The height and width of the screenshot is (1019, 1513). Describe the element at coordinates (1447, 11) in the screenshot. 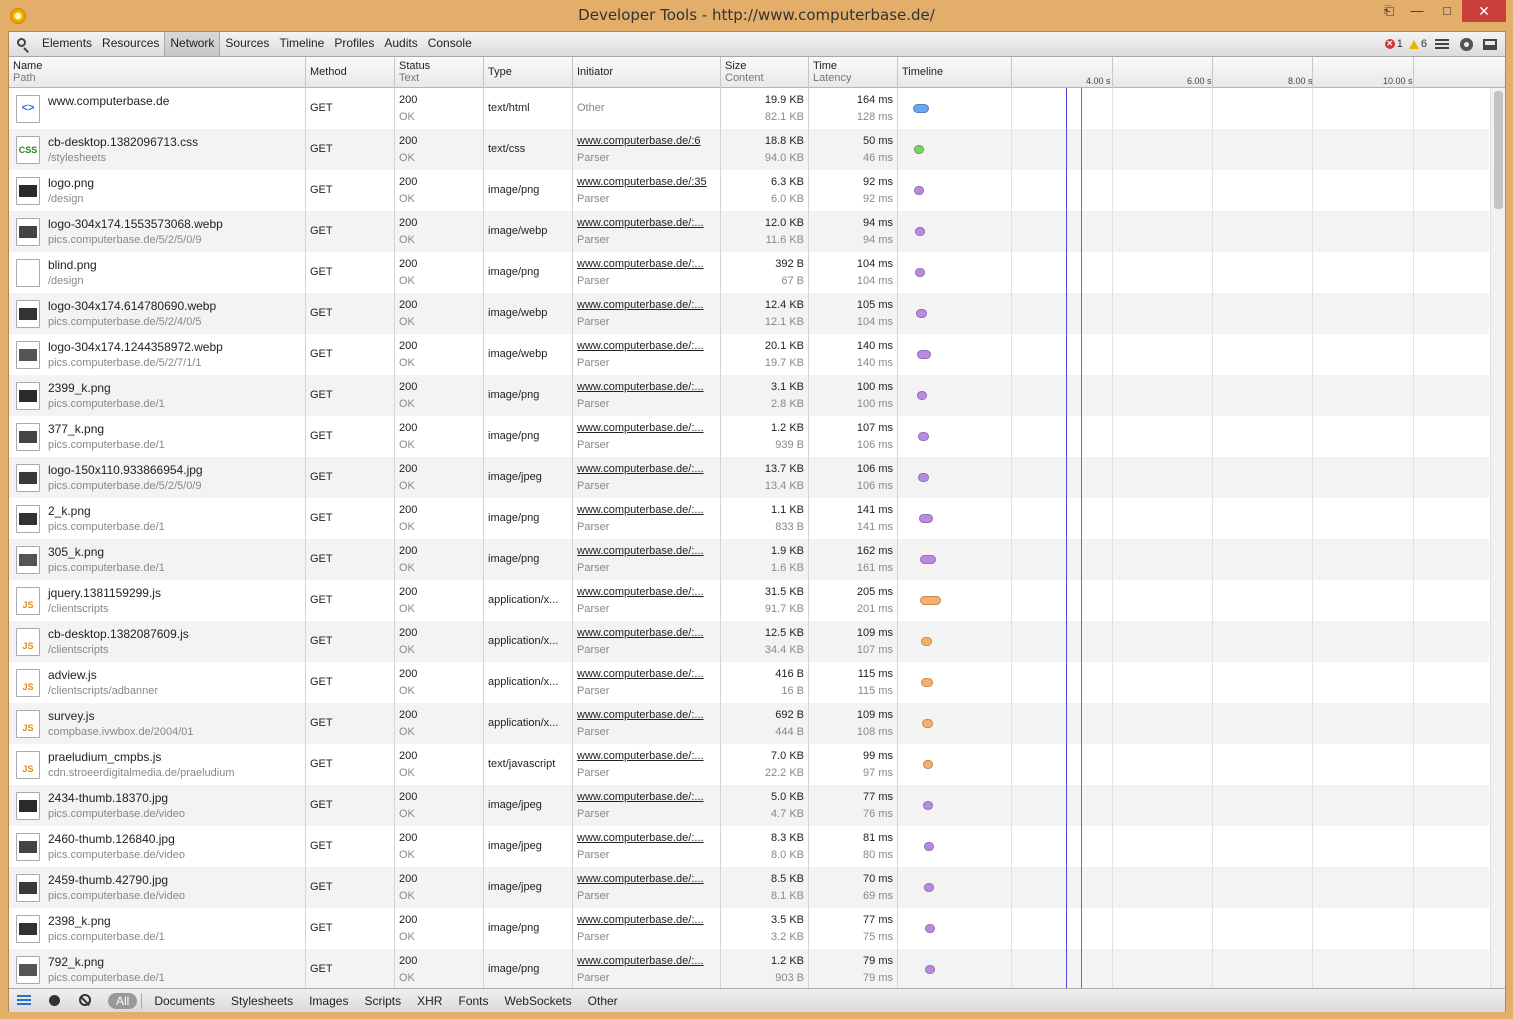

I see `maximize-button: □` at that location.